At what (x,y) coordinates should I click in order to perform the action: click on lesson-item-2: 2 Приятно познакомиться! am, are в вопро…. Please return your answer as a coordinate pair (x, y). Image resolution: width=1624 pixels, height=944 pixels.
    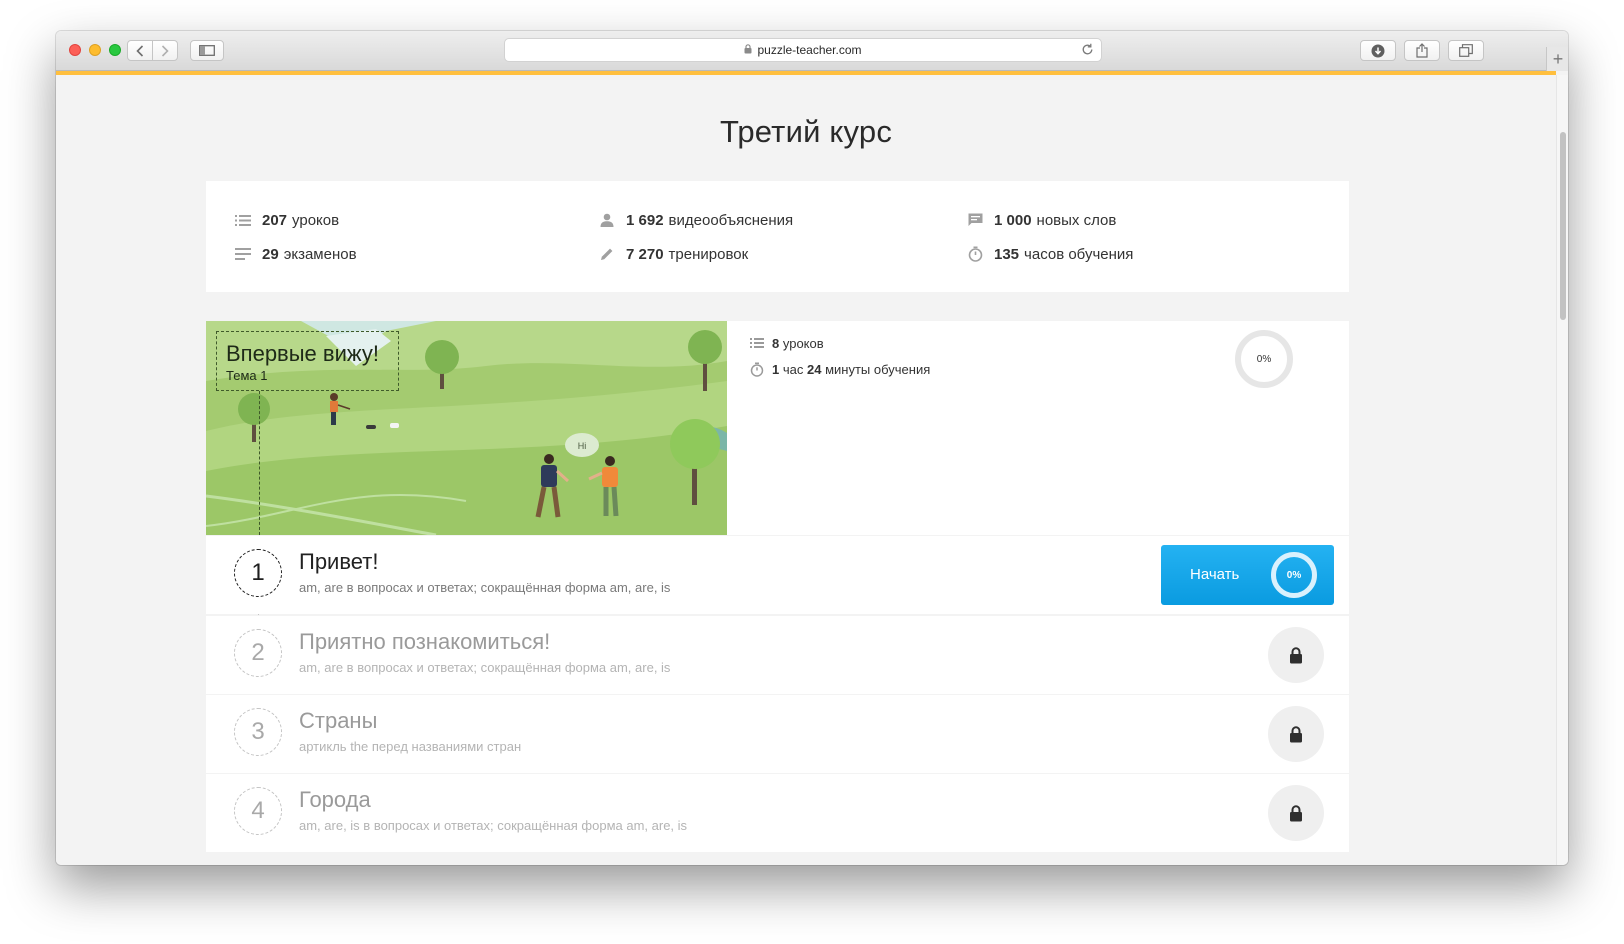
    Looking at the image, I should click on (777, 655).